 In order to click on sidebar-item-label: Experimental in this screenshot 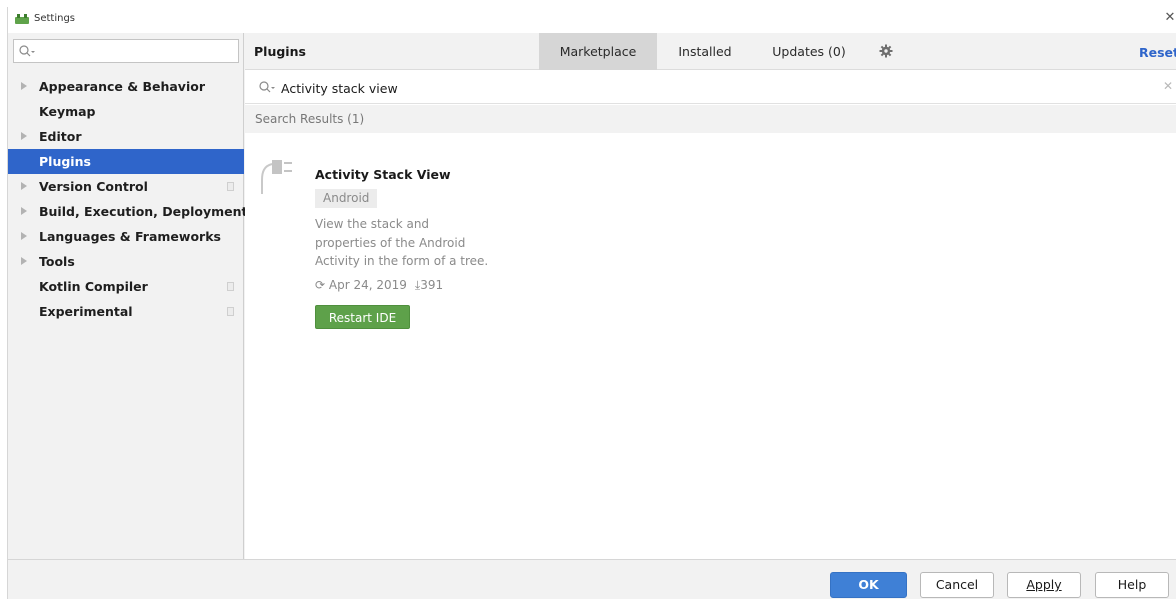, I will do `click(86, 311)`.